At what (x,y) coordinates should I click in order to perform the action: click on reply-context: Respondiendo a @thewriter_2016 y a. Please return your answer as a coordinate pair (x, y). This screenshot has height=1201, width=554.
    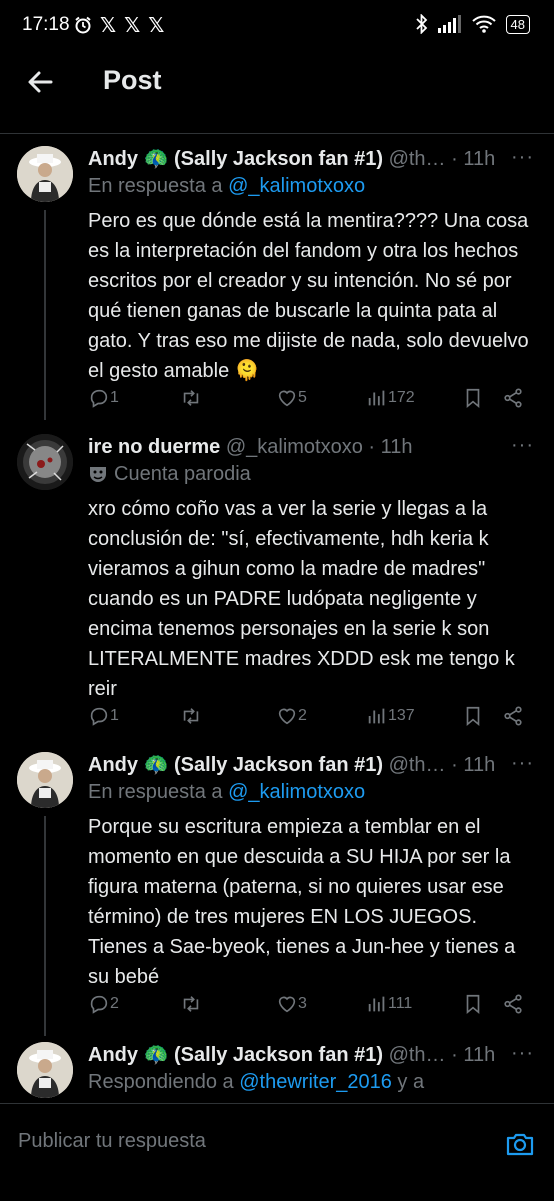
    Looking at the image, I should click on (311, 1082).